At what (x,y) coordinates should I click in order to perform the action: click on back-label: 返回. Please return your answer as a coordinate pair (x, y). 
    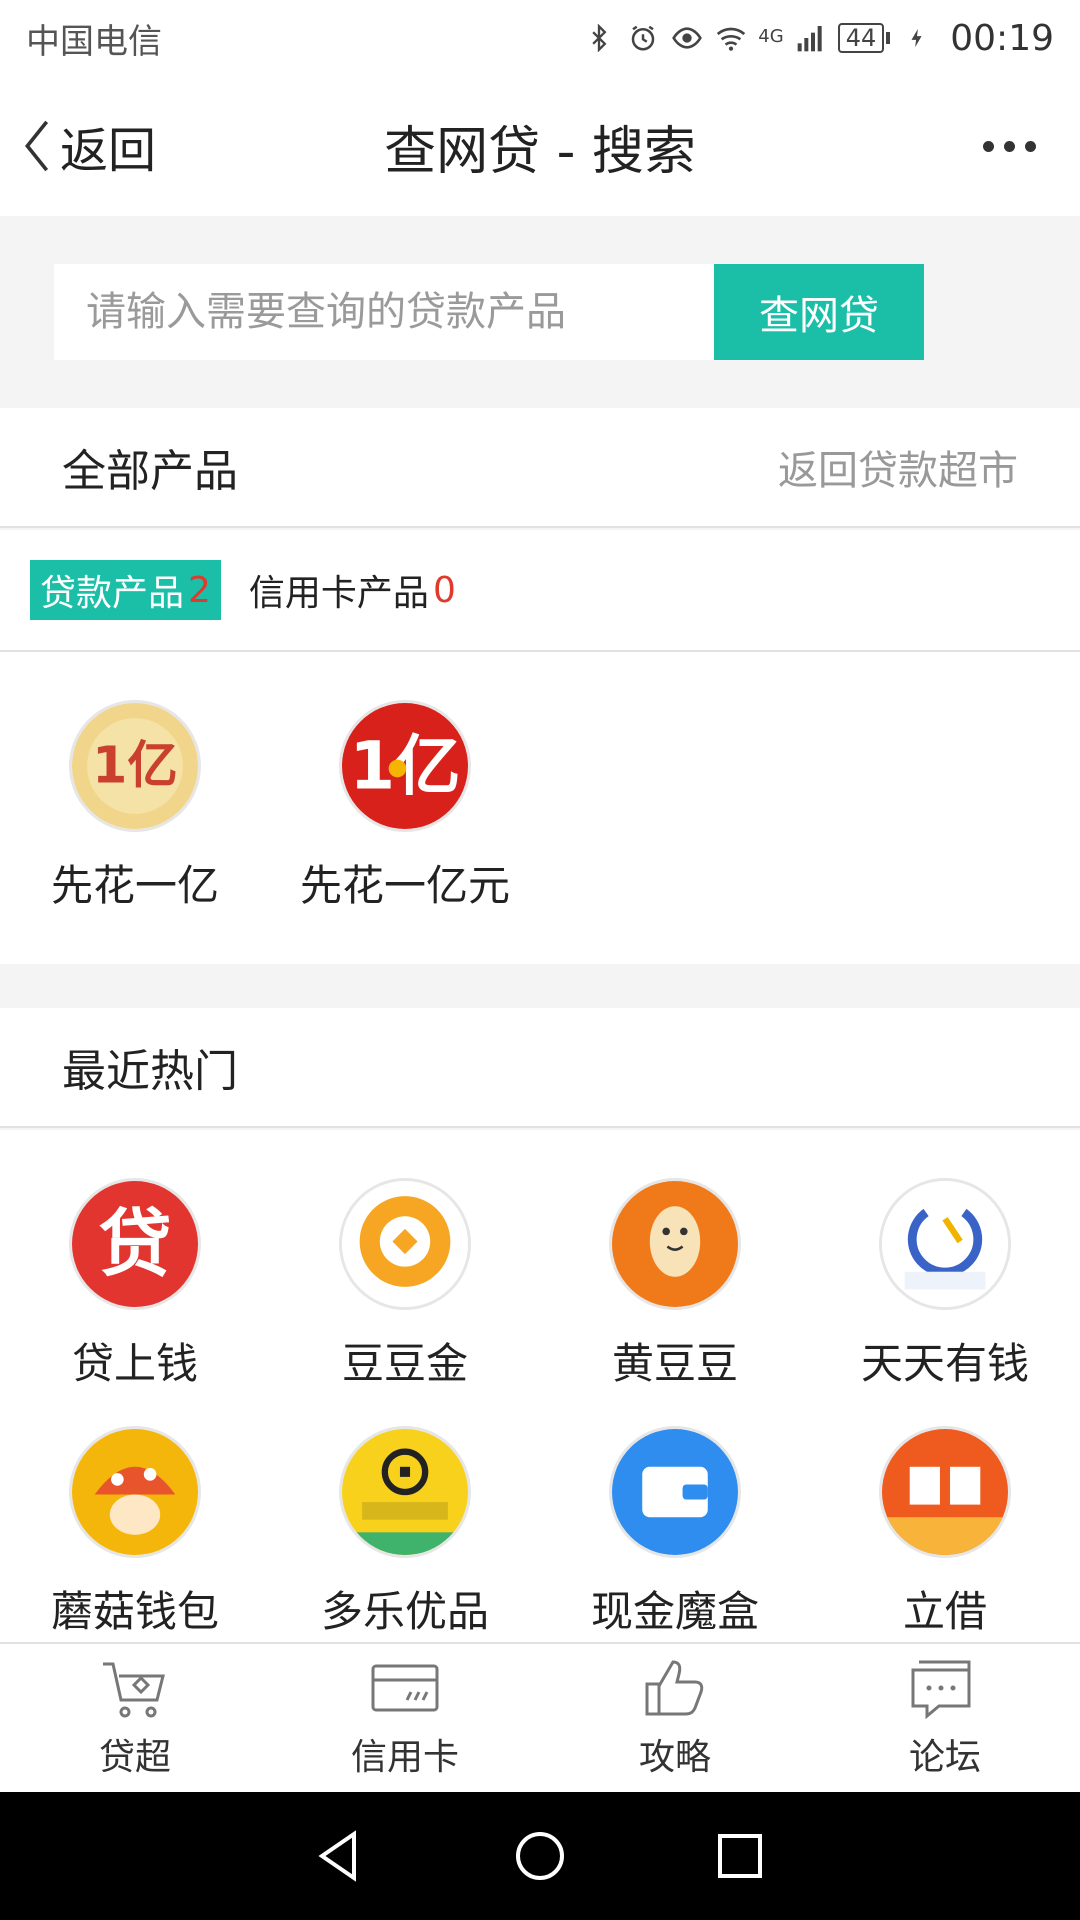
    Looking at the image, I should click on (108, 151).